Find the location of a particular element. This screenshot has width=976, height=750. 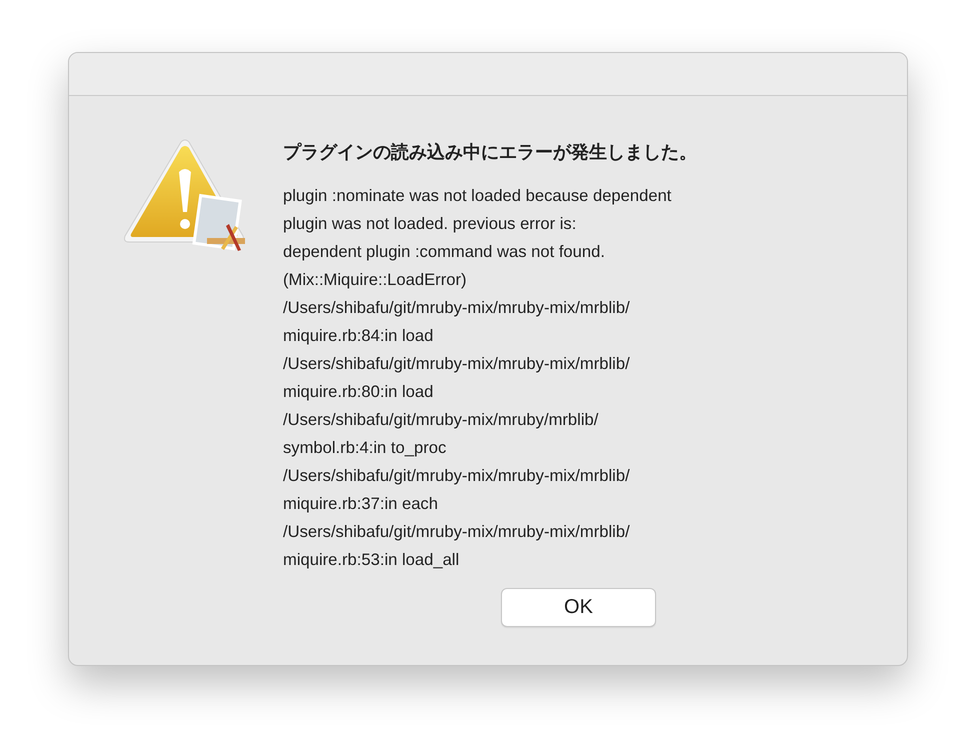

ok-button: OK is located at coordinates (578, 607).